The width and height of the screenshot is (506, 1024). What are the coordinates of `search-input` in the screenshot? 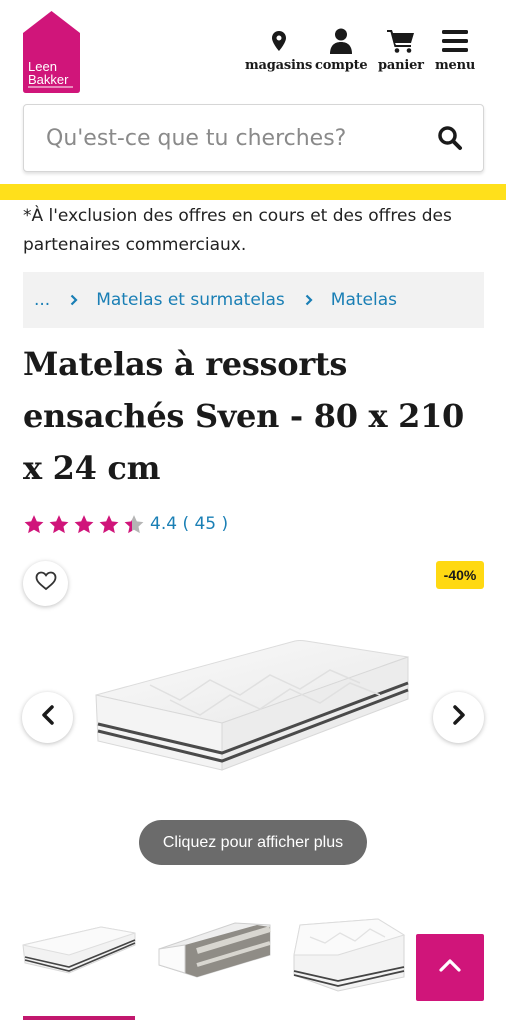 It's located at (236, 138).